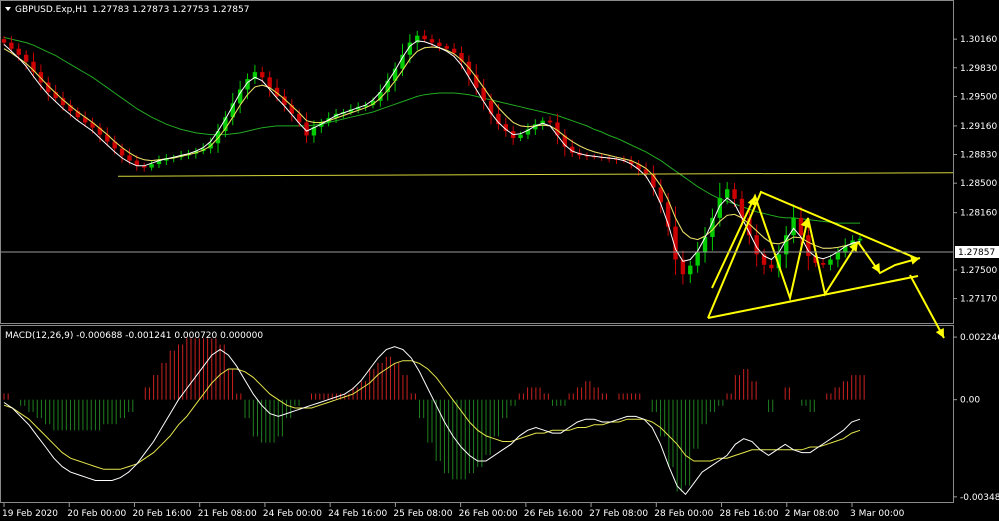 This screenshot has width=999, height=521. I want to click on time-tick-label: 24 Feb 16:00, so click(357, 514).